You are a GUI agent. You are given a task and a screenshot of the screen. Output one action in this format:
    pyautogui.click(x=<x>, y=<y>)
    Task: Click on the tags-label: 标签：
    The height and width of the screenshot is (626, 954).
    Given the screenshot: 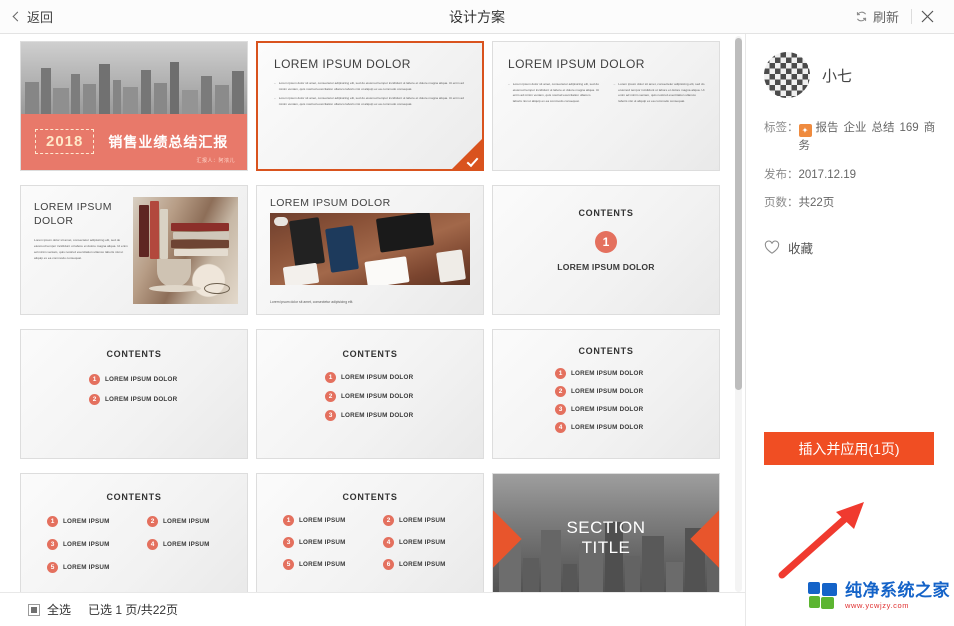 What is the action you would take?
    pyautogui.click(x=781, y=128)
    